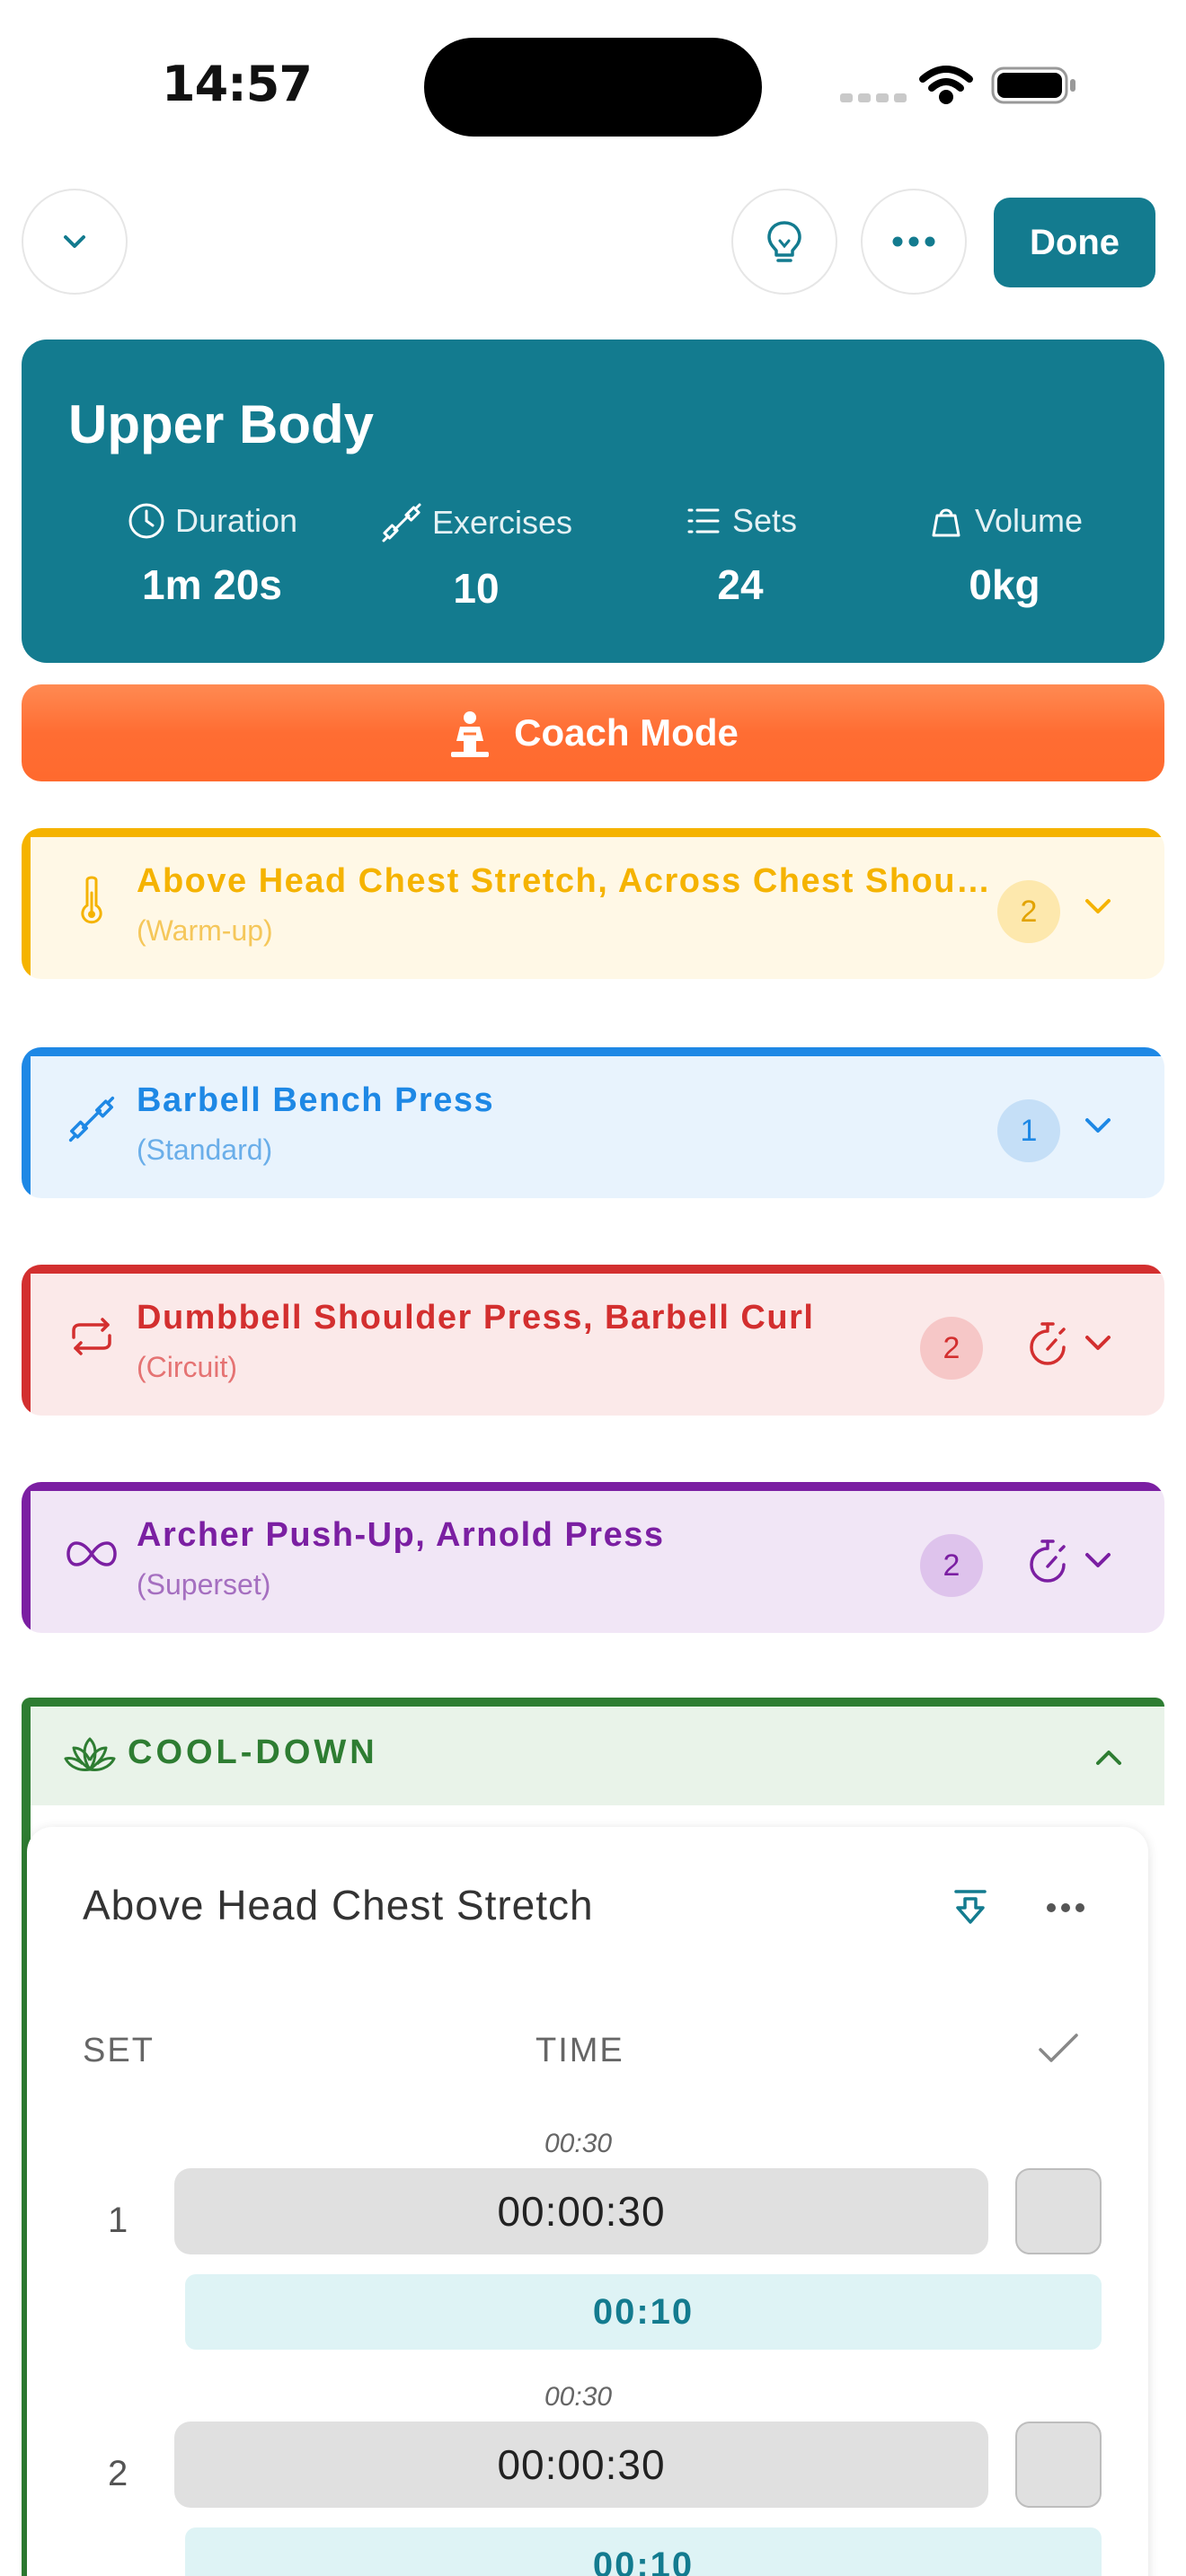 The image size is (1186, 2576). What do you see at coordinates (204, 1584) in the screenshot?
I see `block-type: (Superset)` at bounding box center [204, 1584].